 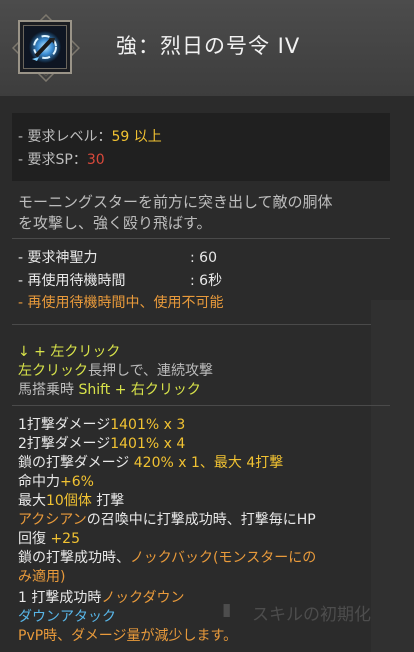 I want to click on level-label: - 要求レベル：, so click(x=65, y=137).